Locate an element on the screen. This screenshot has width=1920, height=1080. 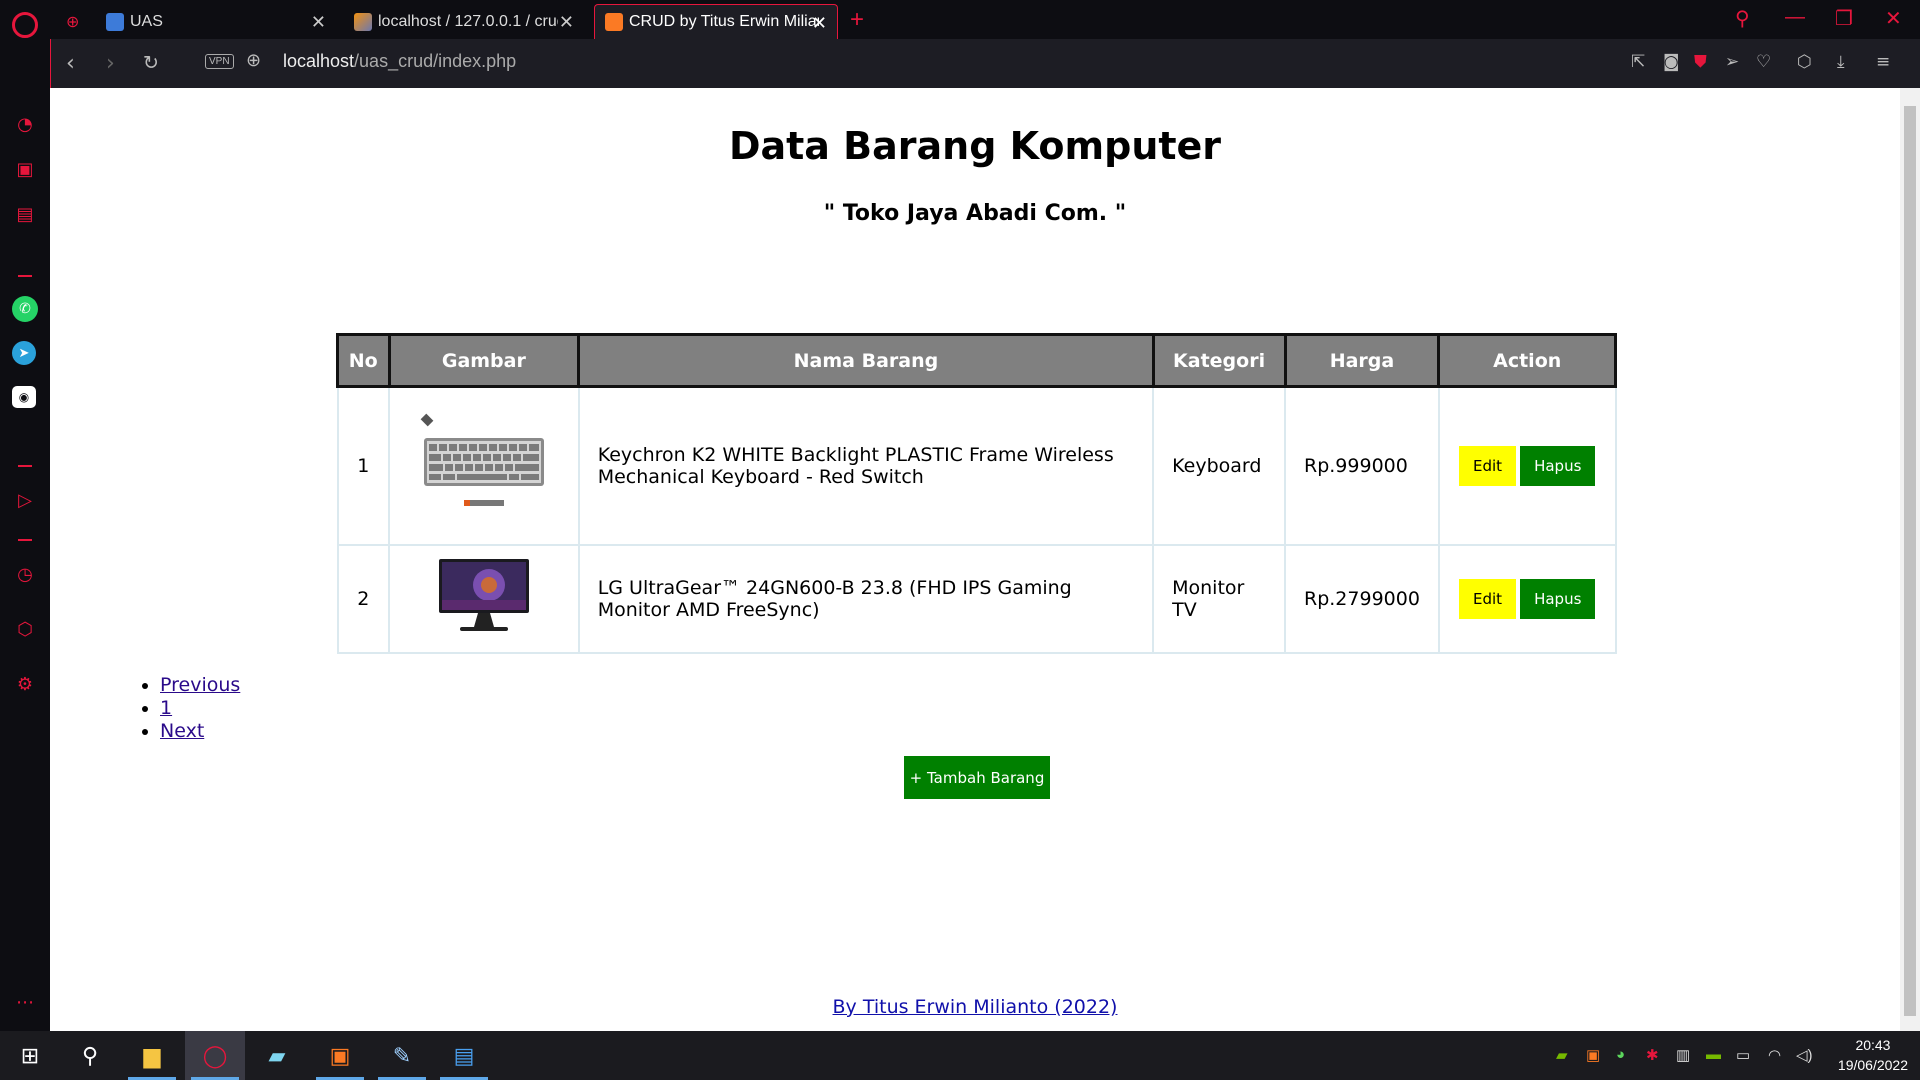
tambah-barang-button: + Tambah Barang is located at coordinates (977, 777).